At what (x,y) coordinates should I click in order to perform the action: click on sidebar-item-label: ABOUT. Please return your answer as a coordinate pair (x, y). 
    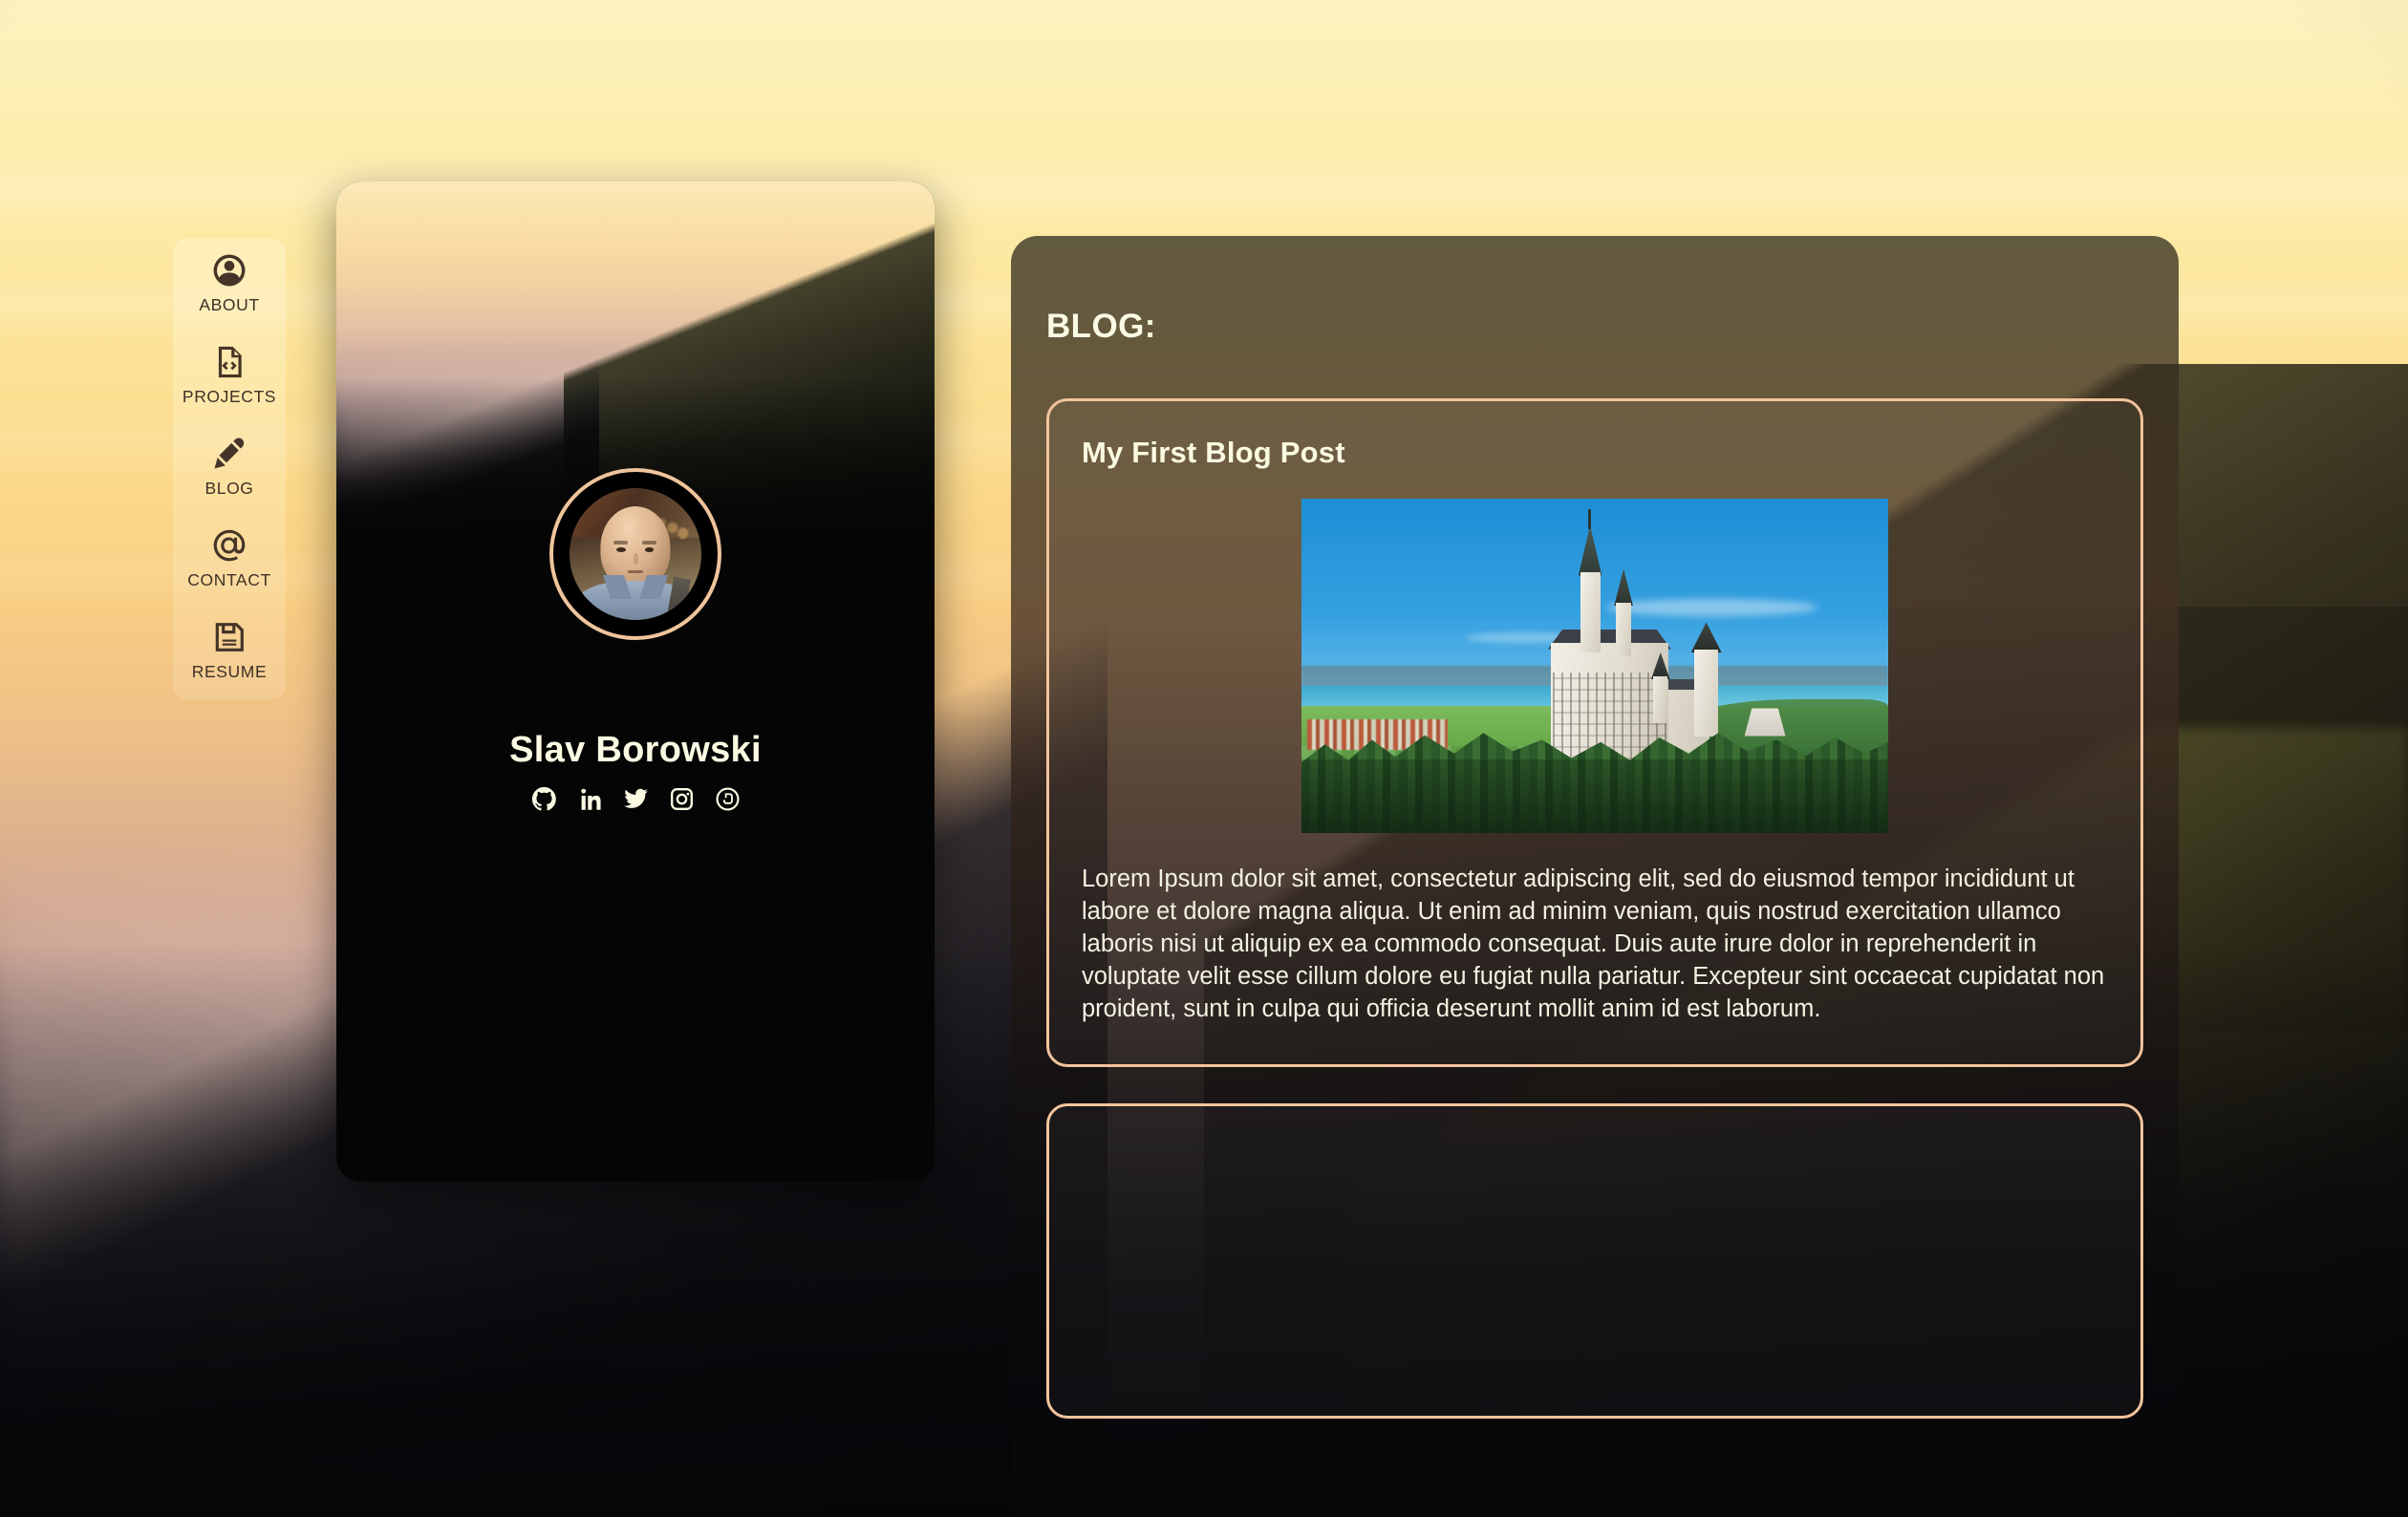
    Looking at the image, I should click on (230, 304).